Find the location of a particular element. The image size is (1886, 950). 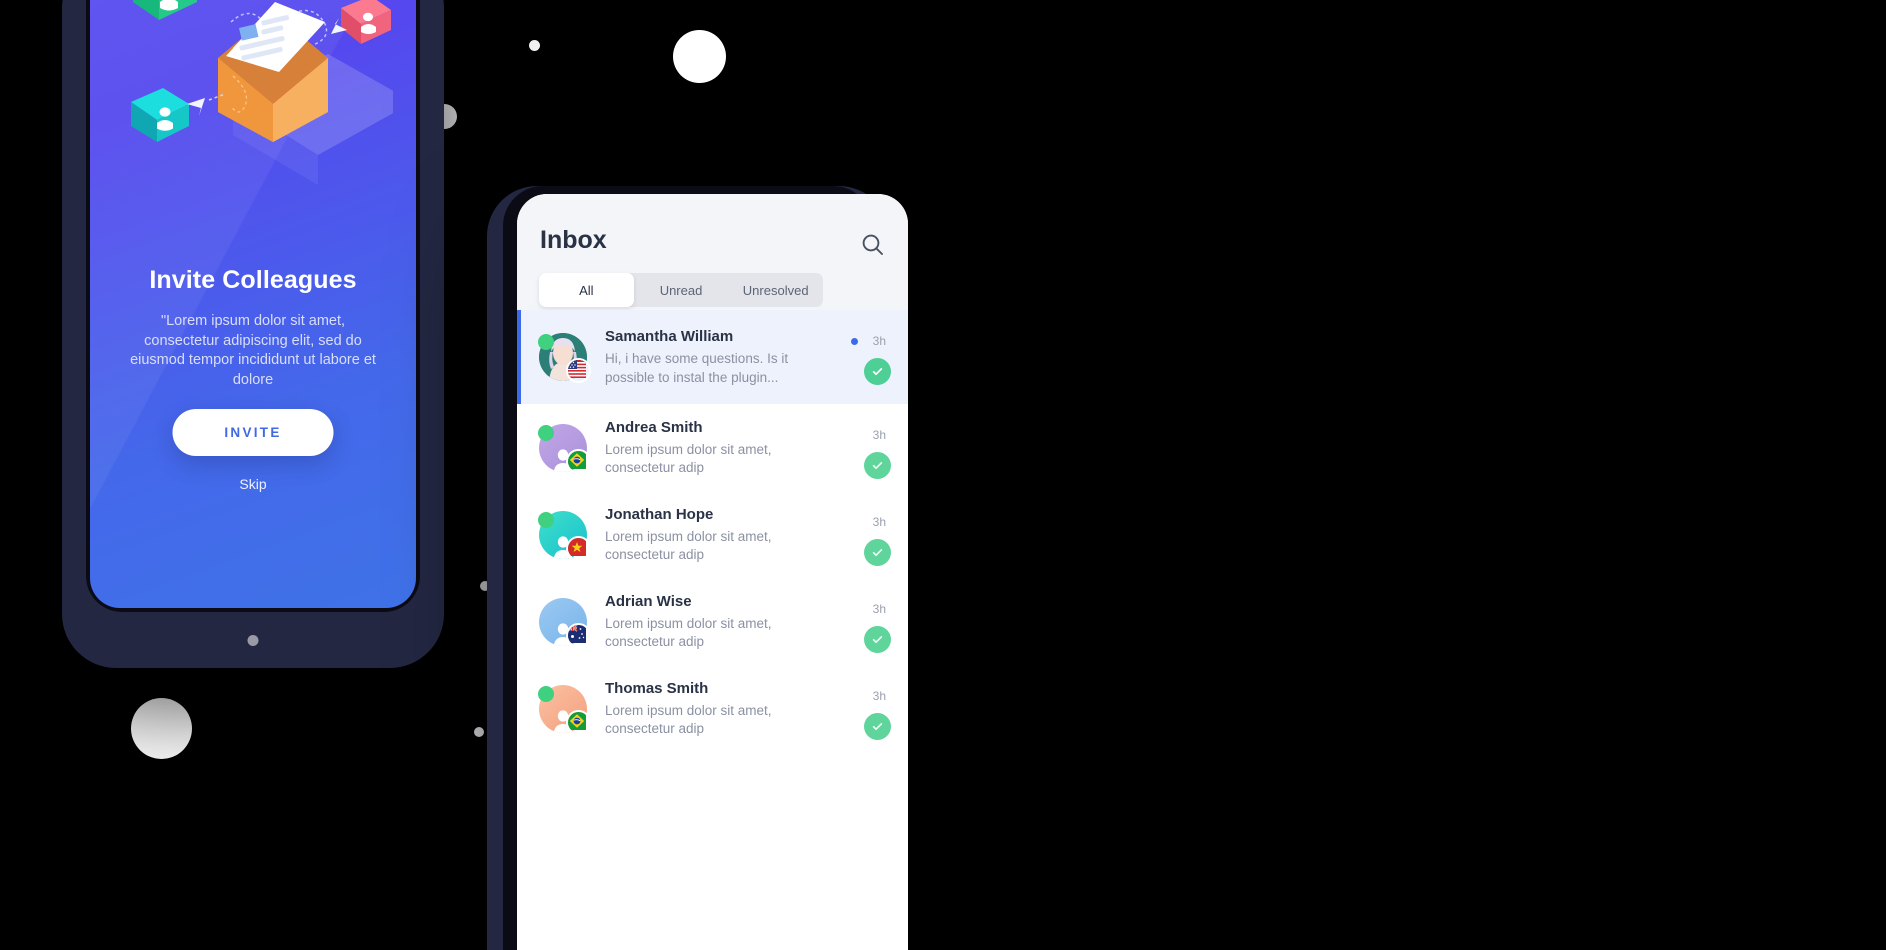

sender-name: Andrea Smith is located at coordinates (654, 427).